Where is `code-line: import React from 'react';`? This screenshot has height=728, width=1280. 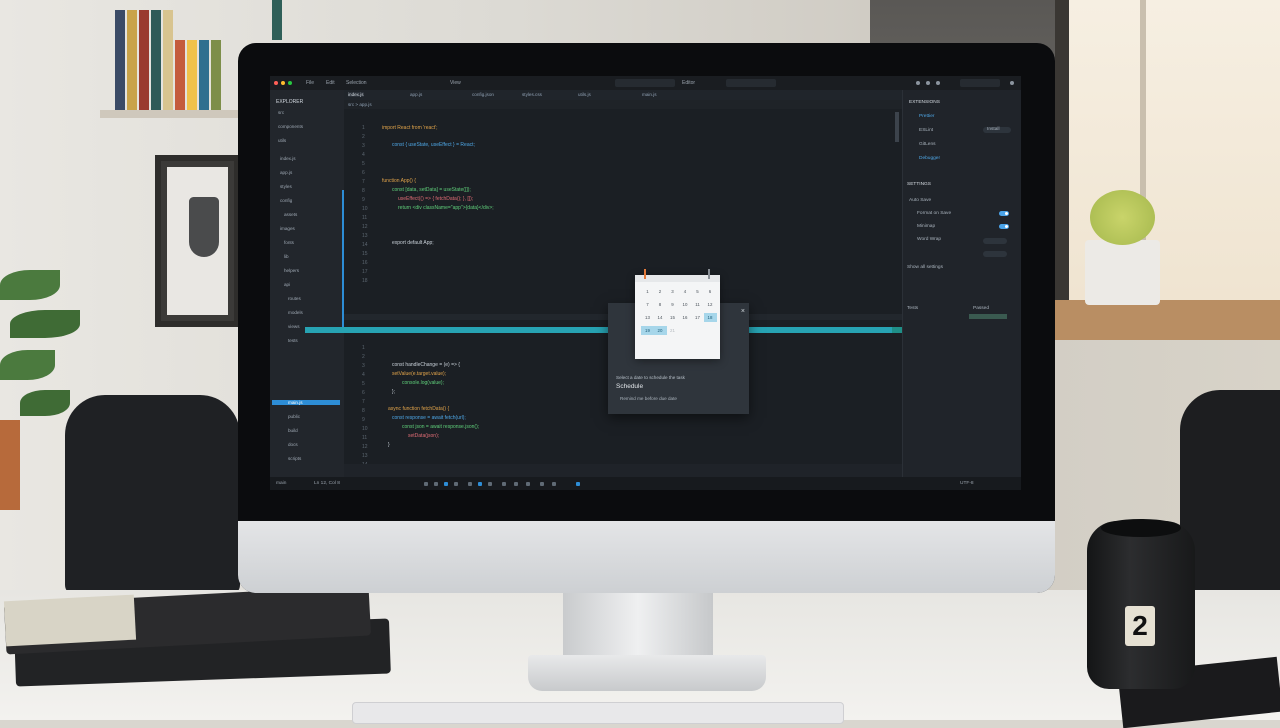
code-line: import React from 'react'; is located at coordinates (410, 128).